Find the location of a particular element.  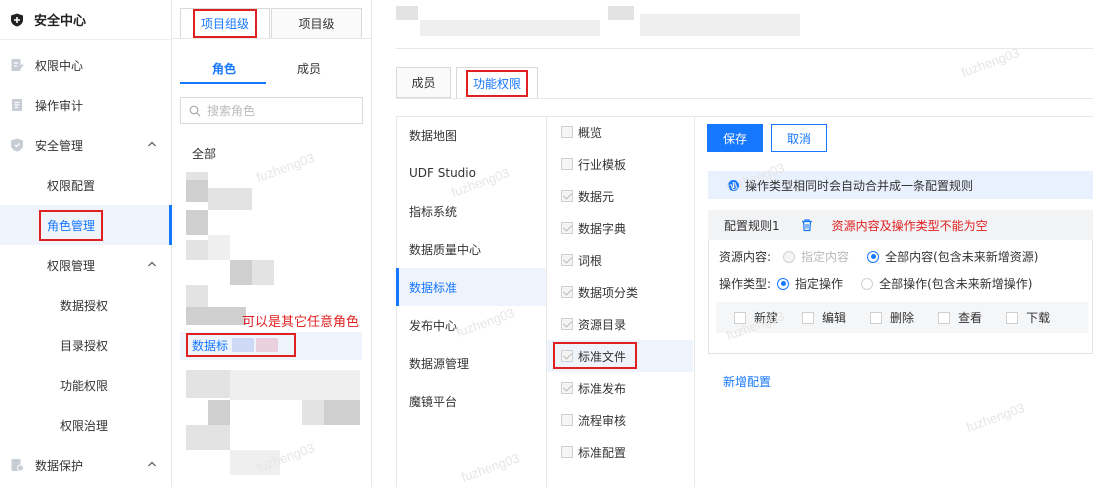

rule-title: 配置规则1 is located at coordinates (752, 225).